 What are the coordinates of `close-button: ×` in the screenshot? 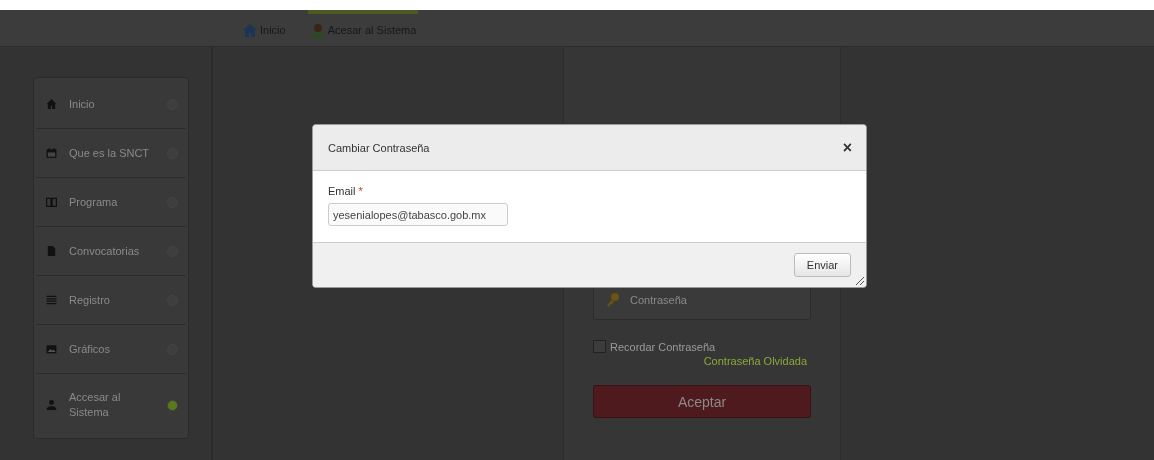 It's located at (847, 147).